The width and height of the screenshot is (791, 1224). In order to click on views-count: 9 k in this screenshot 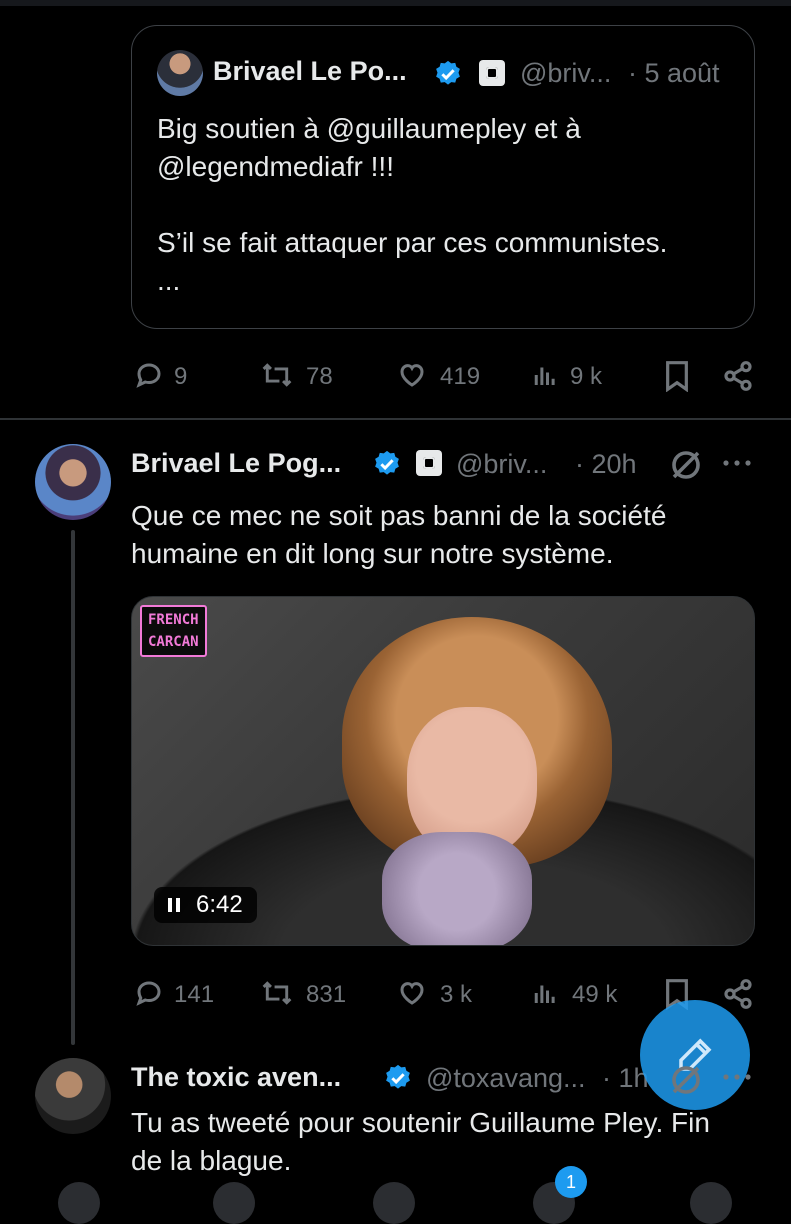, I will do `click(586, 376)`.